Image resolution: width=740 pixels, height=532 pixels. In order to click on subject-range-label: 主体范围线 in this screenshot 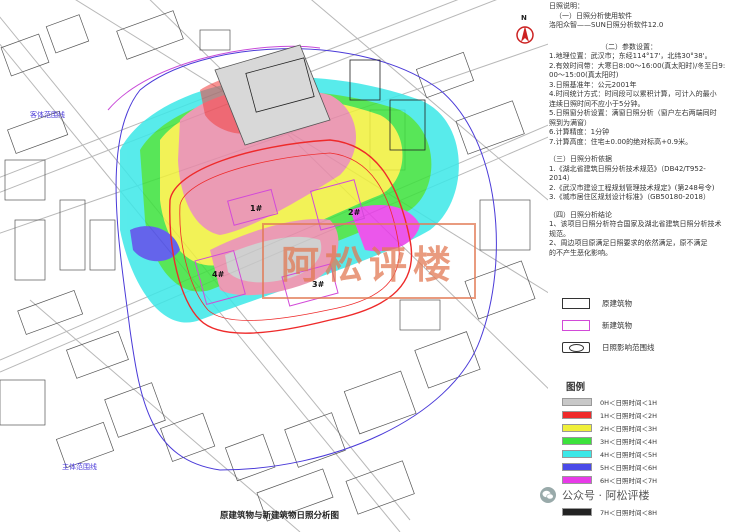, I will do `click(79, 467)`.